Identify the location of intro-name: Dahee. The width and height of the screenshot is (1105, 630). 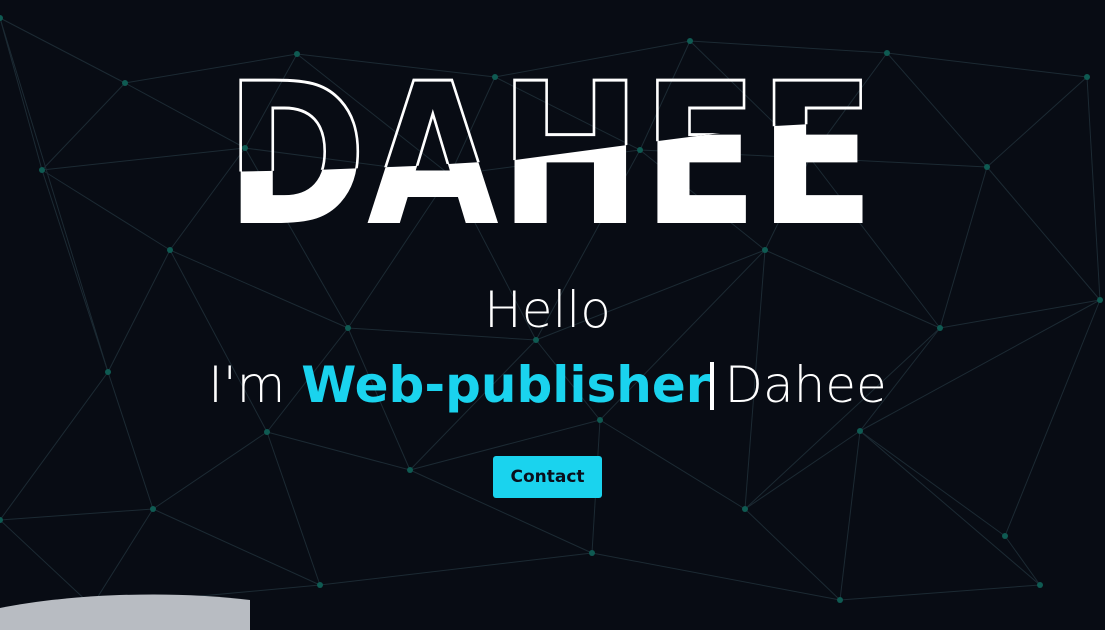
(805, 385).